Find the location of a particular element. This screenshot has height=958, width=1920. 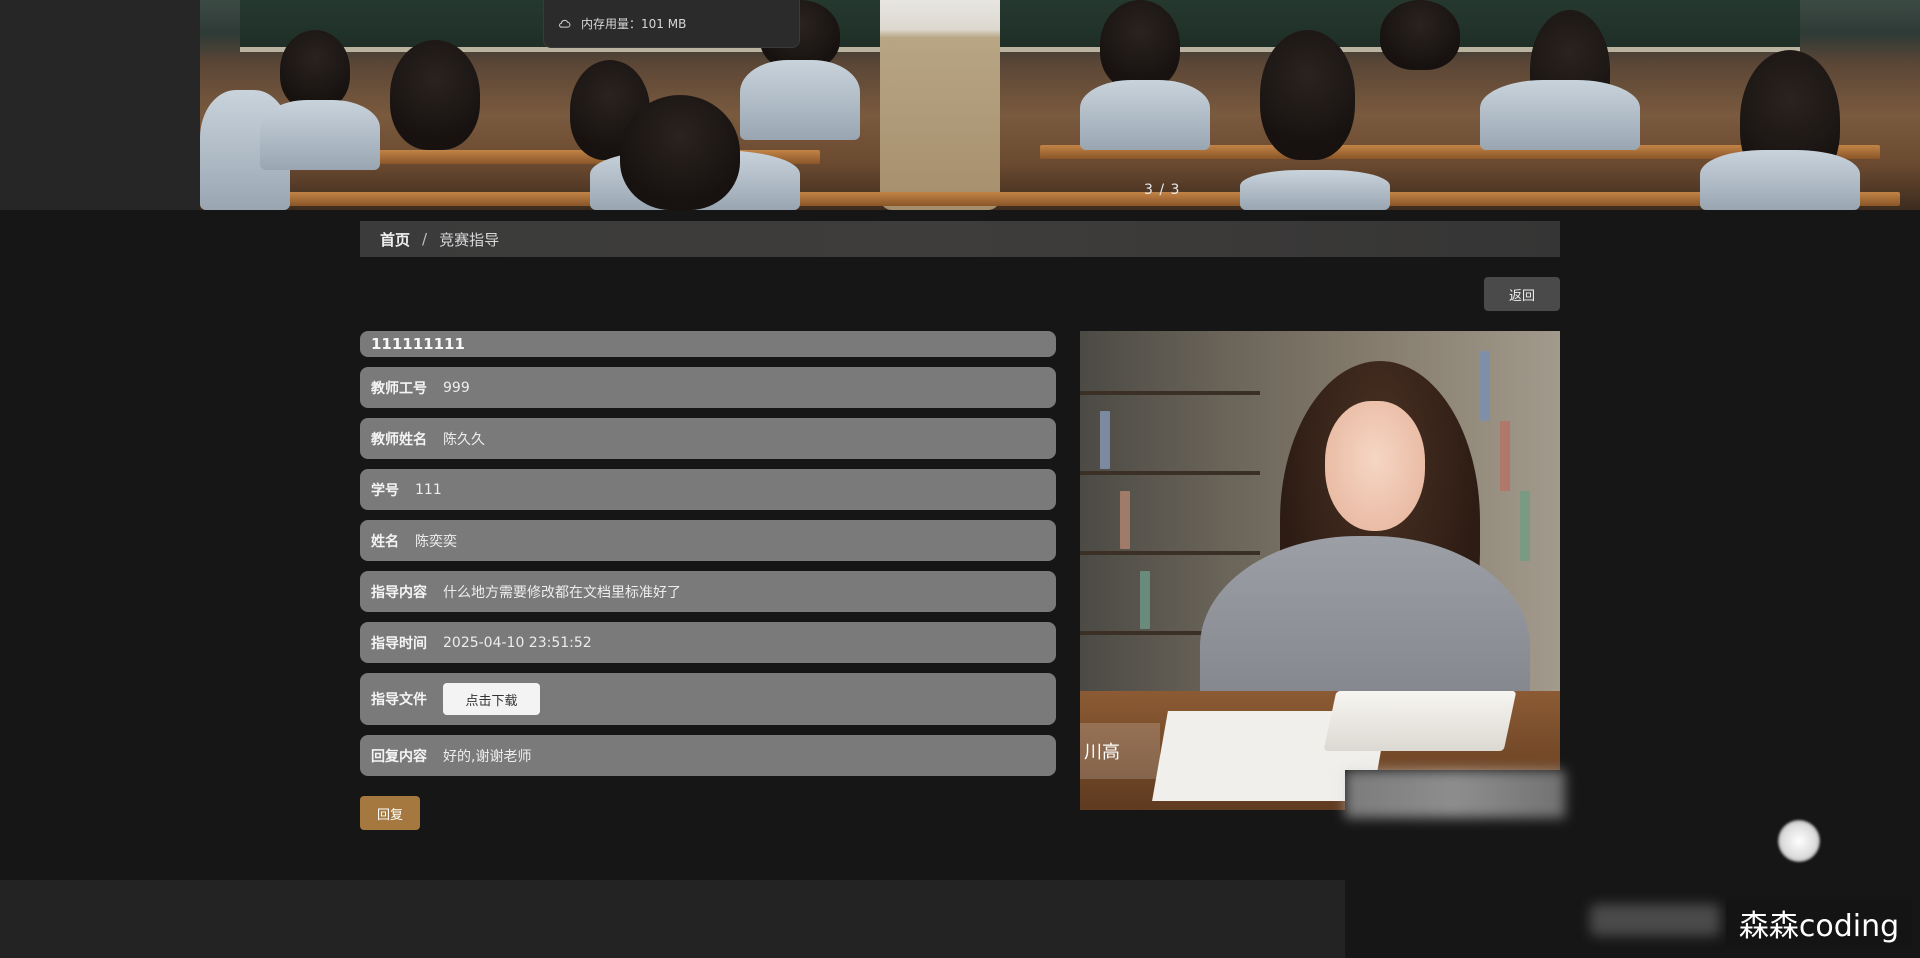

banner-left-margin is located at coordinates (100, 105).